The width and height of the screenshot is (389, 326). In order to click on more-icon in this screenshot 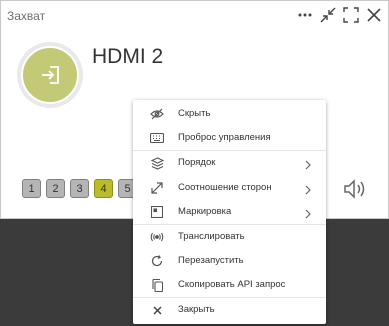, I will do `click(305, 15)`.